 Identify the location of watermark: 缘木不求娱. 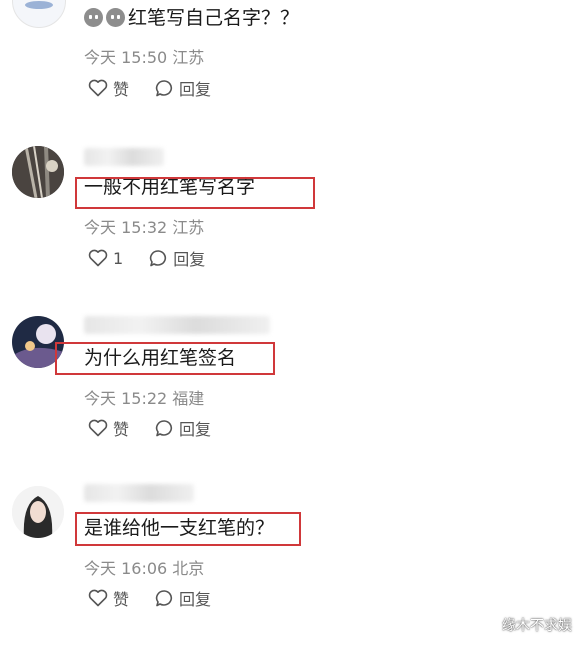
(537, 626).